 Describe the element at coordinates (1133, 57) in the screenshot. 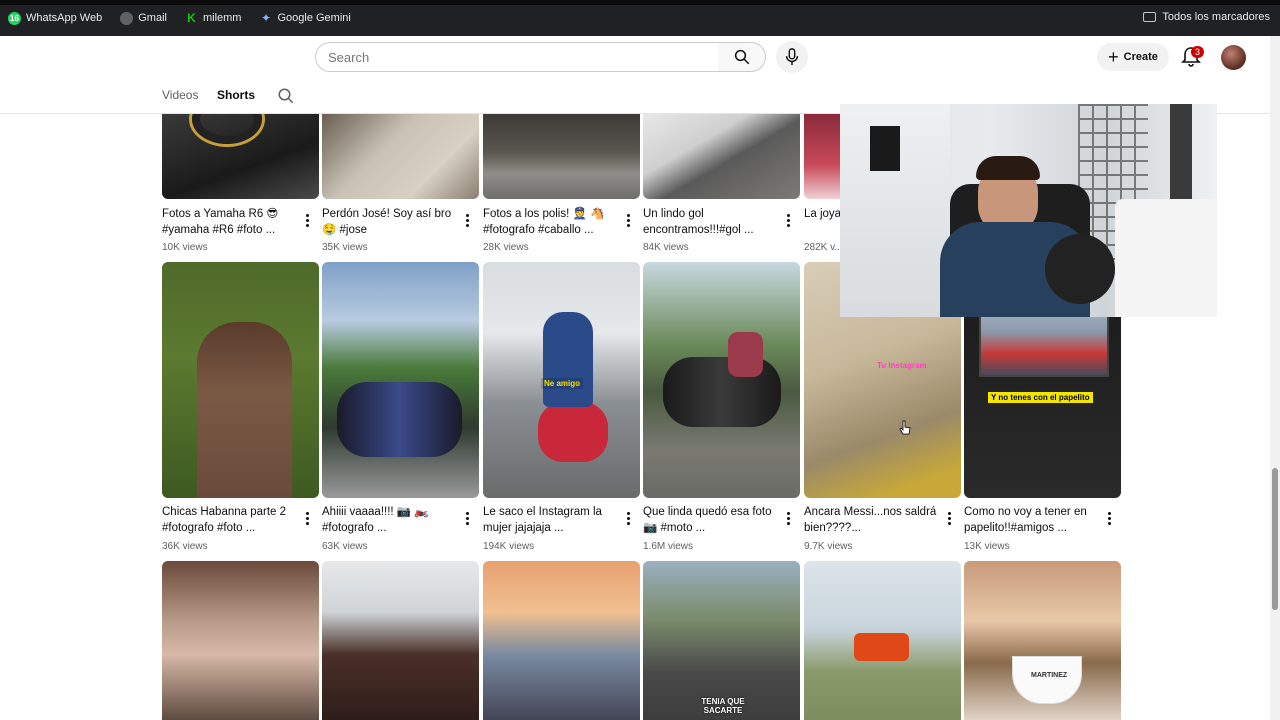

I see `create-button: + Create` at that location.